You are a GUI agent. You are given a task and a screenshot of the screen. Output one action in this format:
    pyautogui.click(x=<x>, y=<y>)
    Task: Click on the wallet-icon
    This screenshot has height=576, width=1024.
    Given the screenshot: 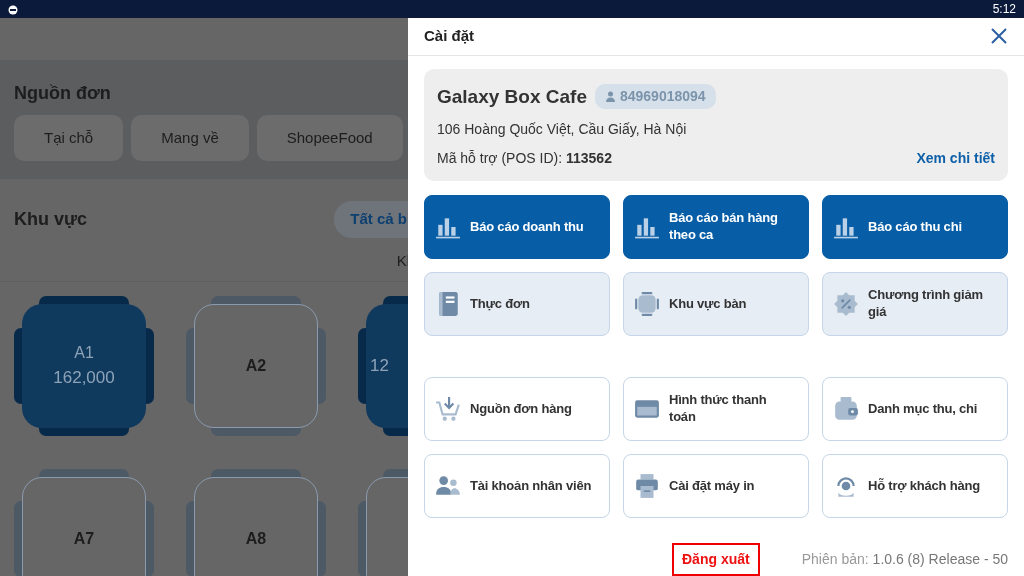 What is the action you would take?
    pyautogui.click(x=846, y=409)
    